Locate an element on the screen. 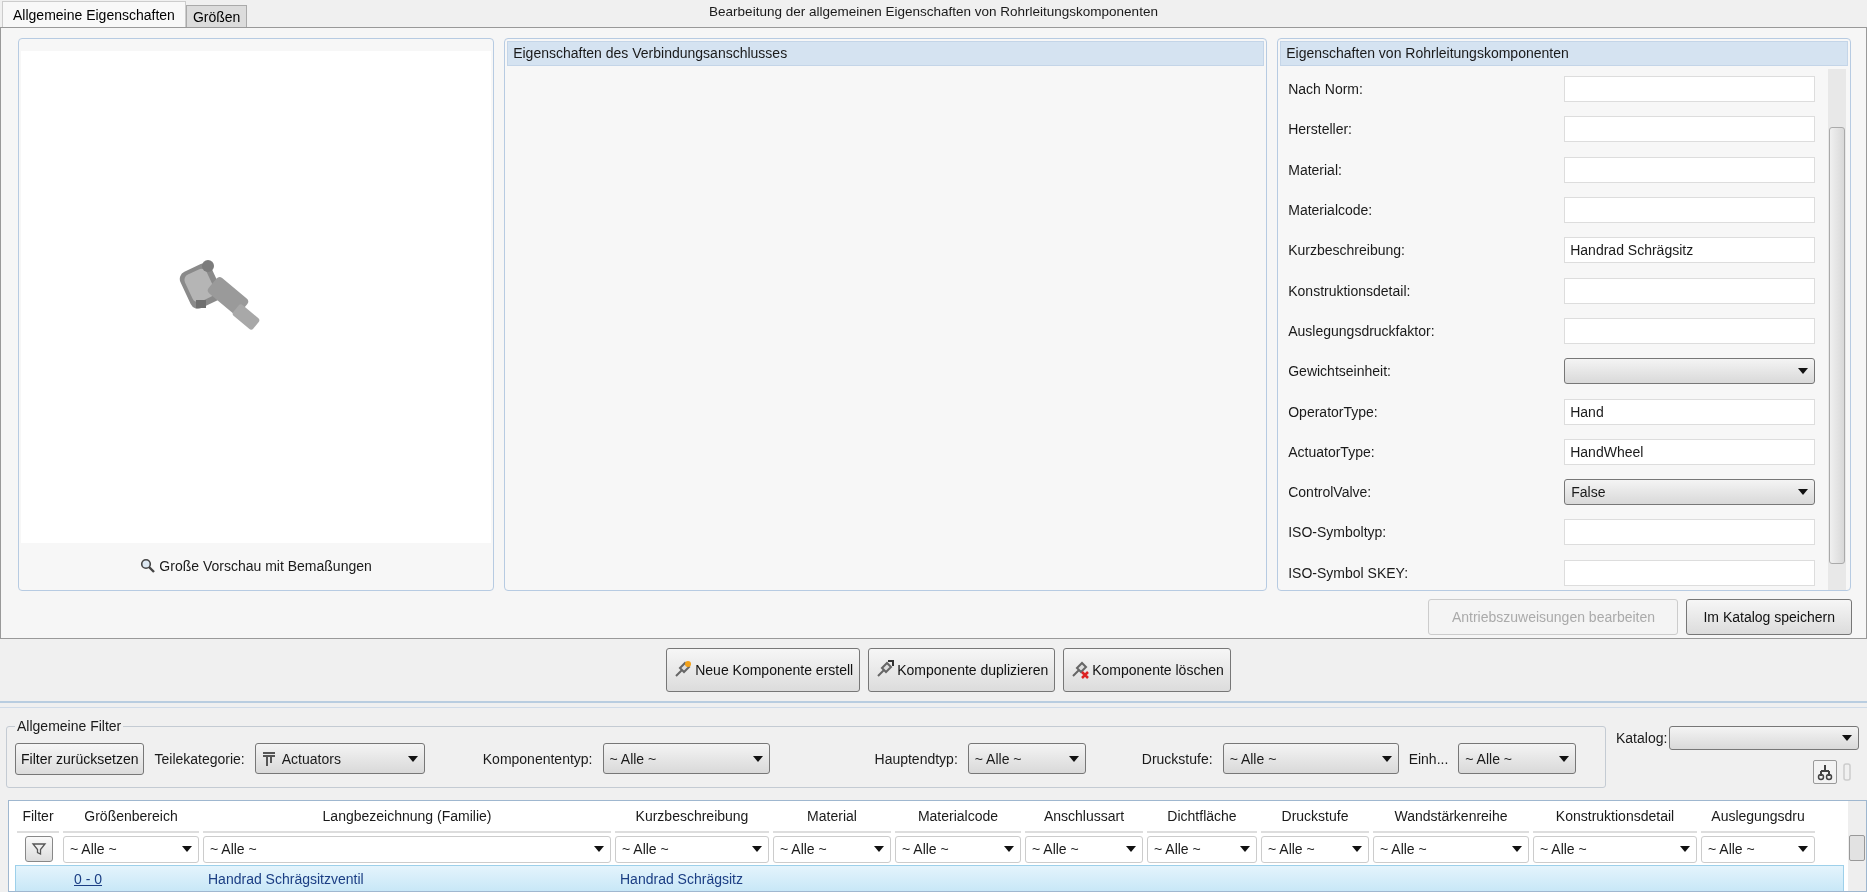  field-label: Gewichtseinheit: is located at coordinates (1340, 371).